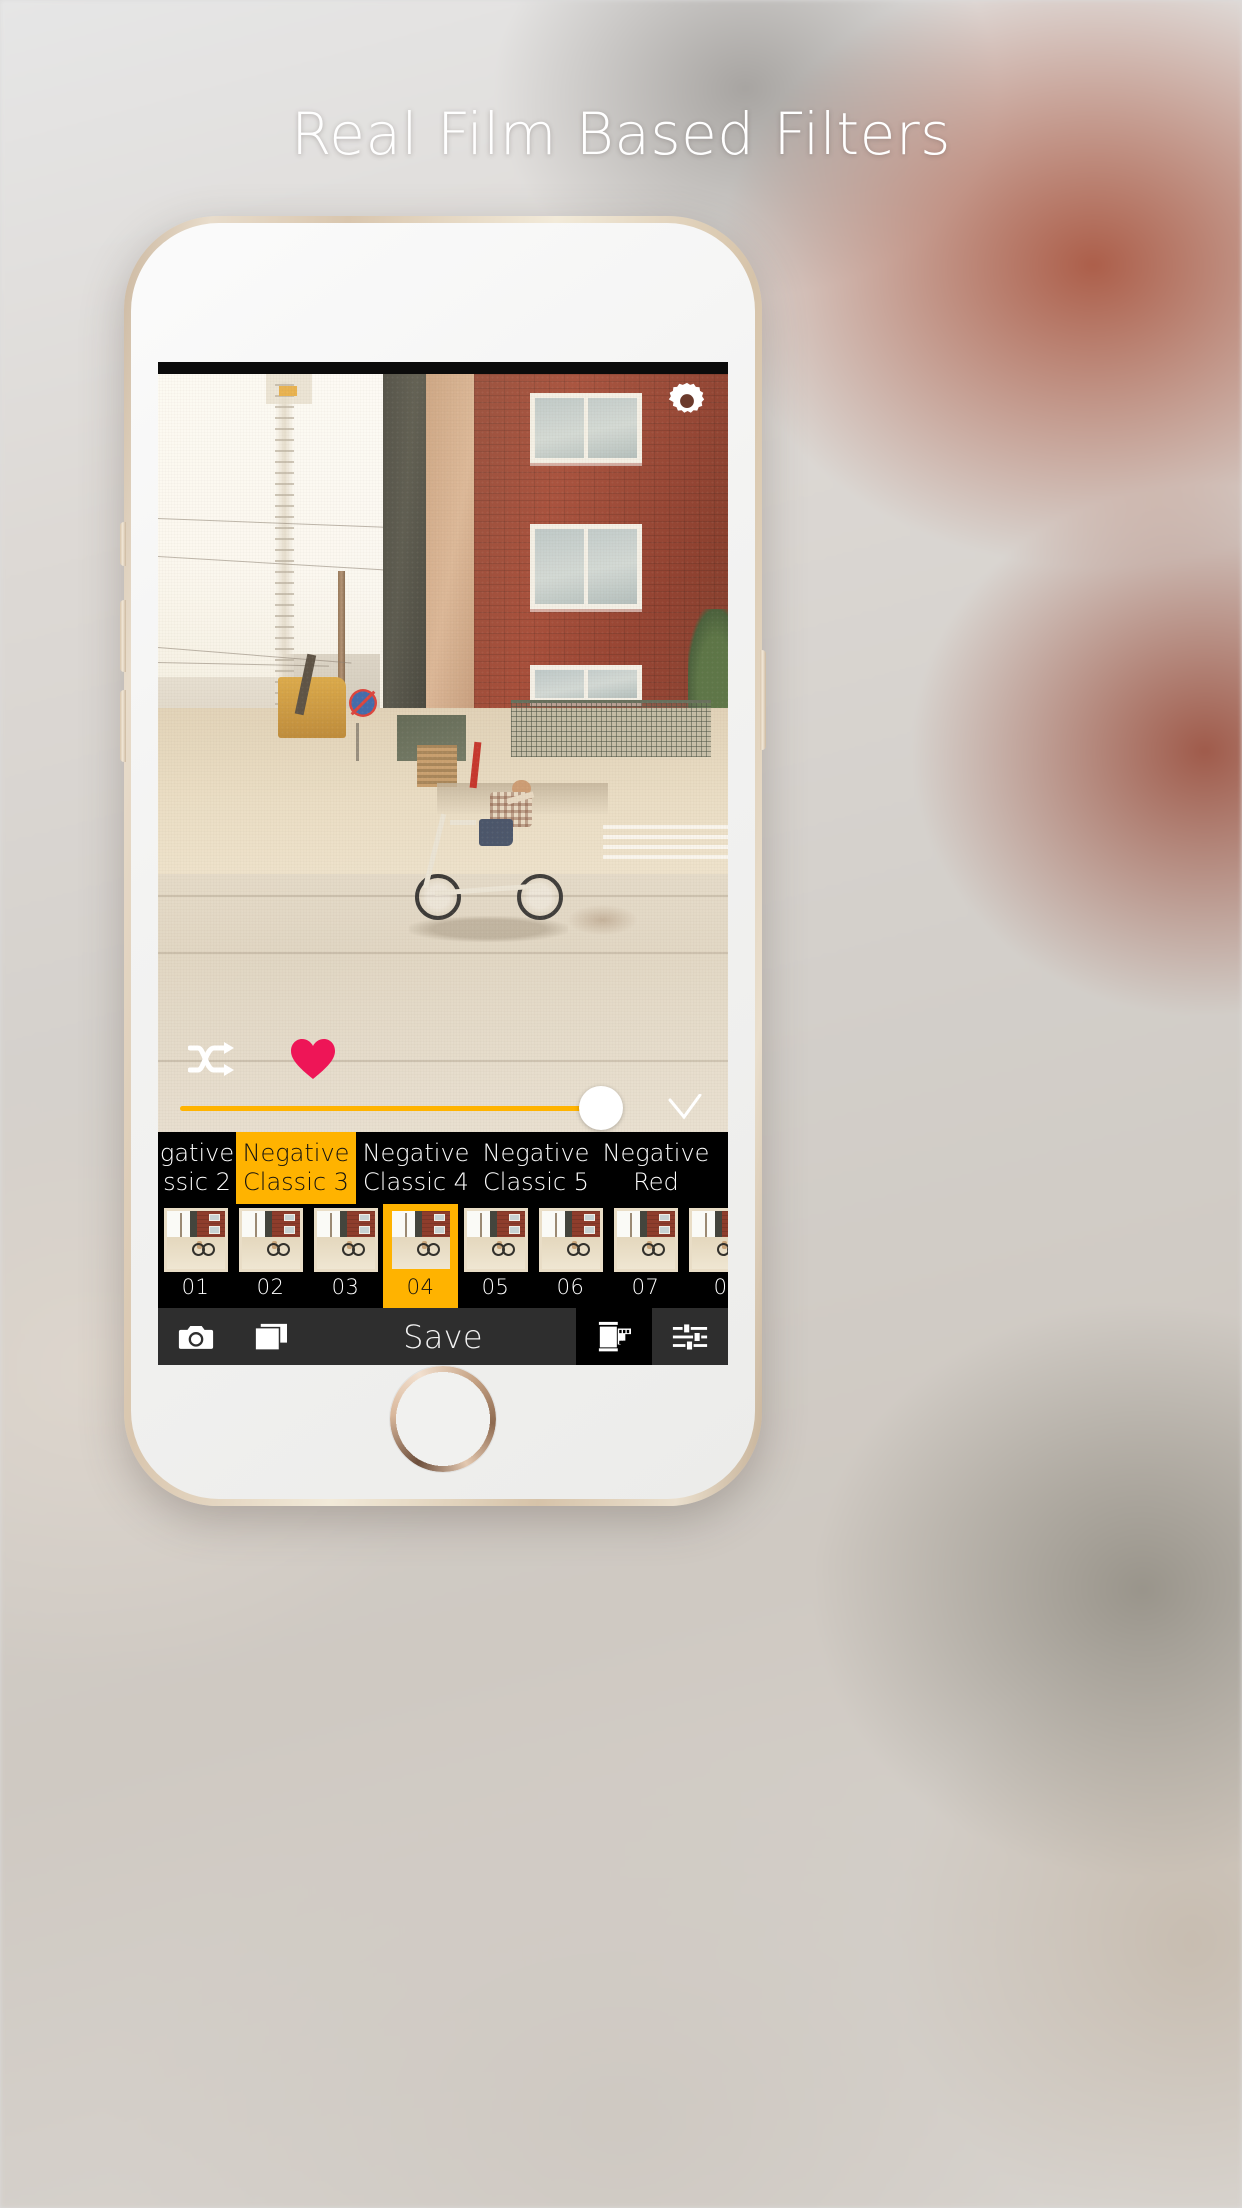  What do you see at coordinates (437, 766) in the screenshot?
I see `photo-wood-pallet` at bounding box center [437, 766].